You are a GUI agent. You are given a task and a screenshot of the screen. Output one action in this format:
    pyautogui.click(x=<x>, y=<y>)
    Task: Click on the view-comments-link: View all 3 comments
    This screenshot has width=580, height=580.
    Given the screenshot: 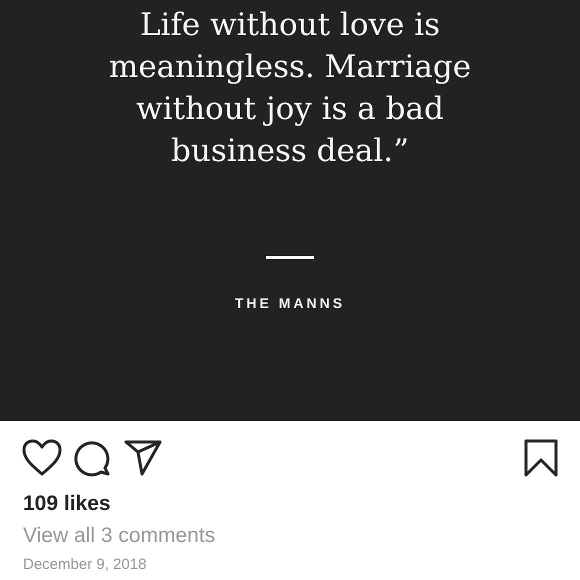 What is the action you would take?
    pyautogui.click(x=301, y=536)
    